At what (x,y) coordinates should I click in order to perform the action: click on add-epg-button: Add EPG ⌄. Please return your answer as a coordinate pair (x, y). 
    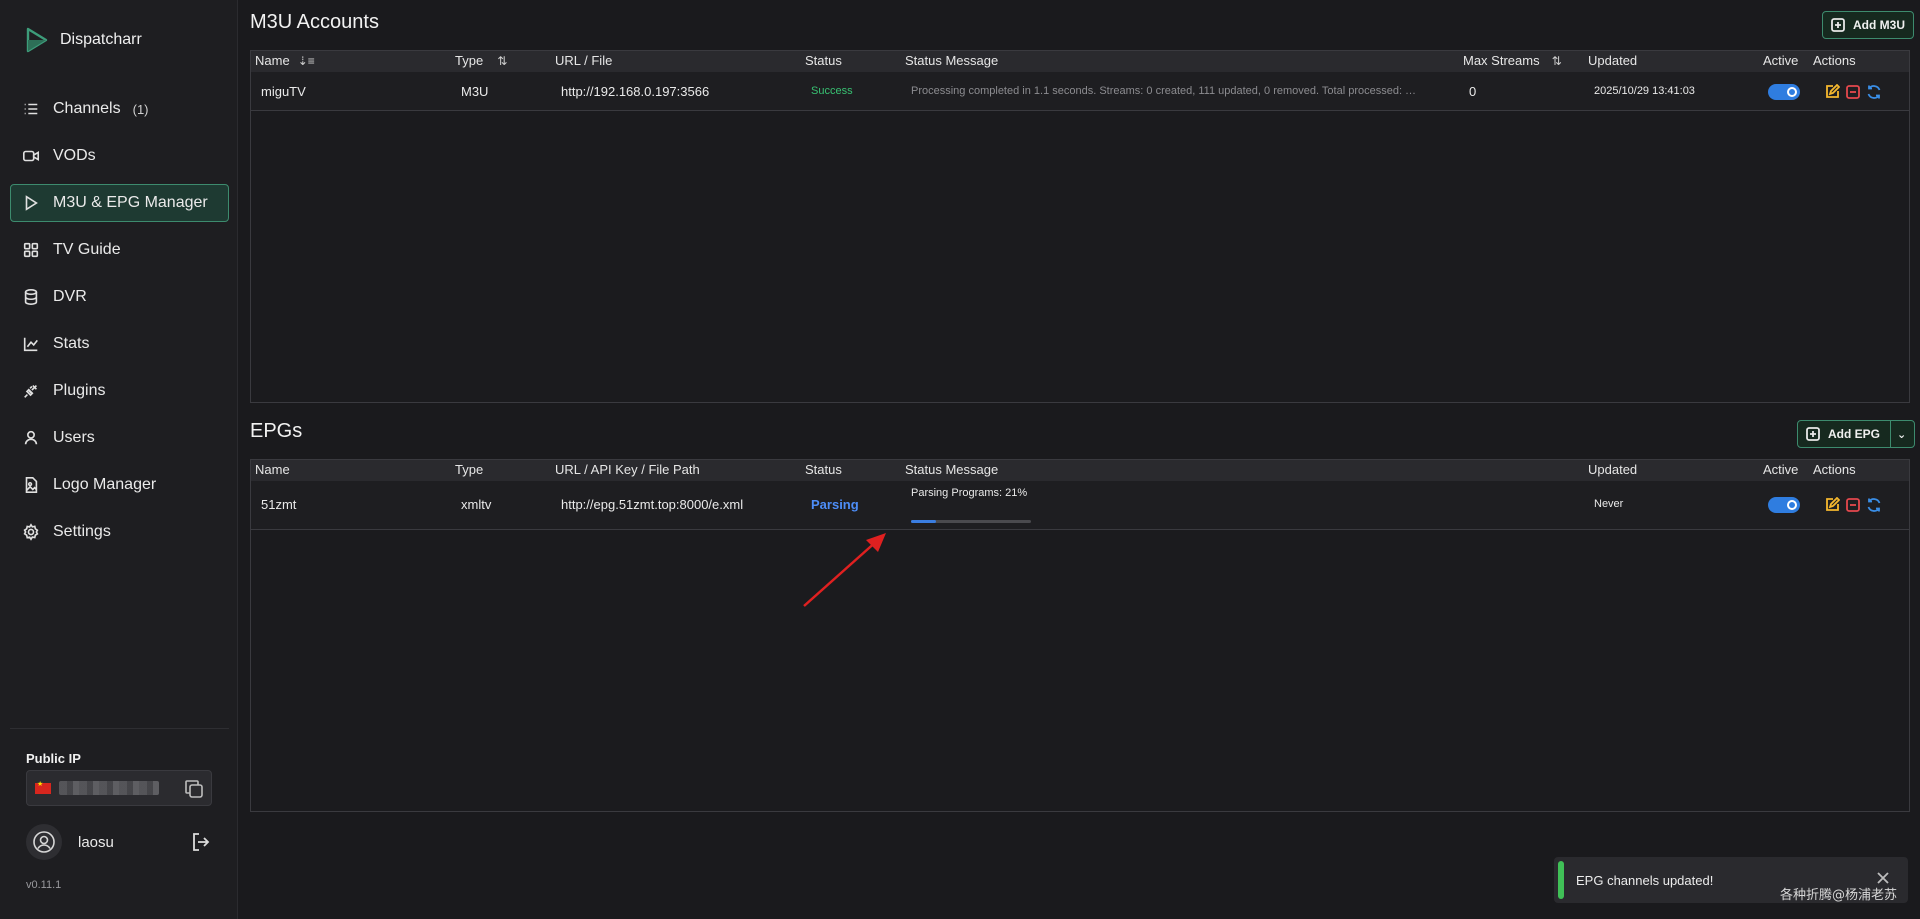
    Looking at the image, I should click on (1856, 434).